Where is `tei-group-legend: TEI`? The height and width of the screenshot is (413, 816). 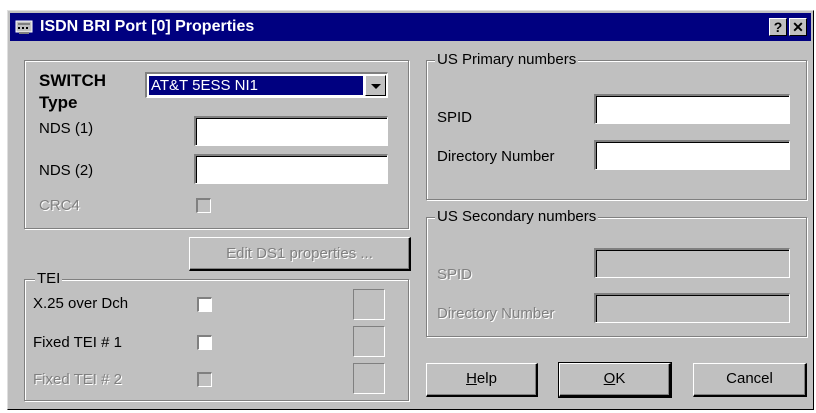
tei-group-legend: TEI is located at coordinates (49, 279).